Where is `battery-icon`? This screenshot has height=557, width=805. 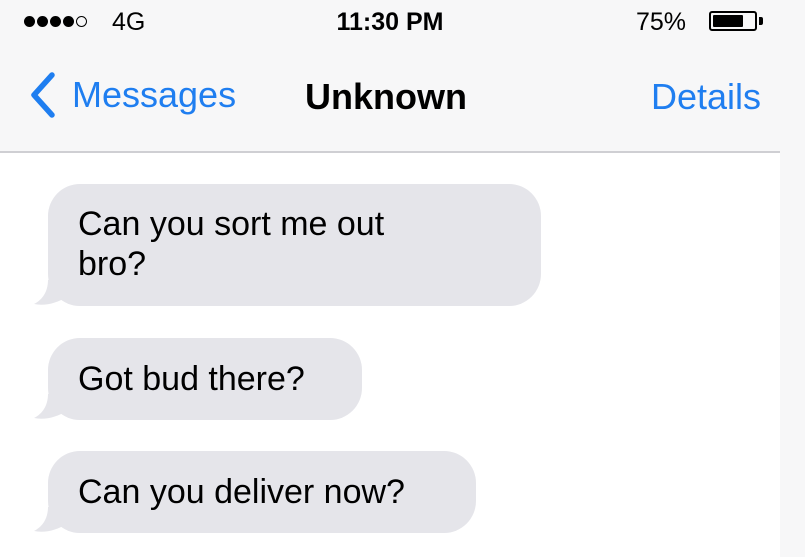
battery-icon is located at coordinates (733, 21).